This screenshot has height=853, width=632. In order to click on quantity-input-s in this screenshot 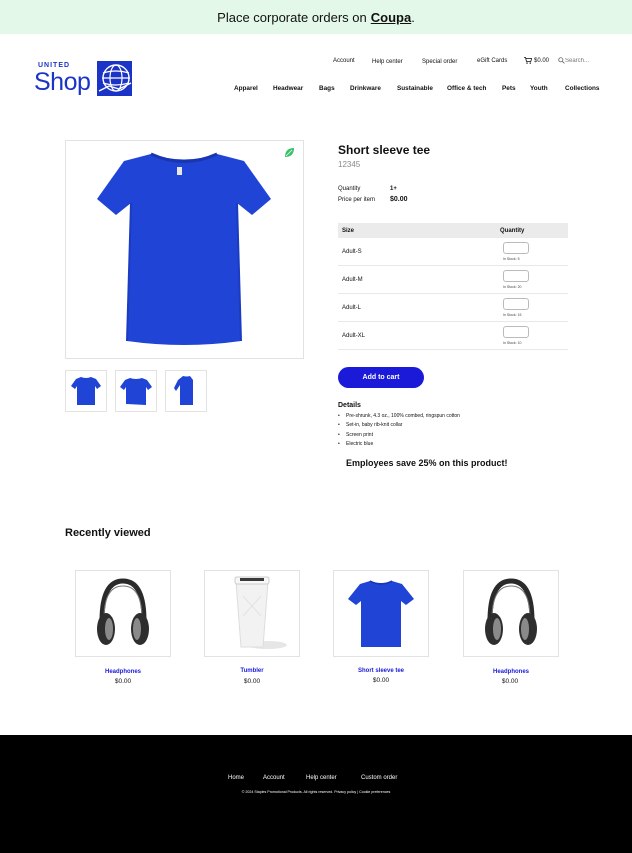, I will do `click(516, 248)`.